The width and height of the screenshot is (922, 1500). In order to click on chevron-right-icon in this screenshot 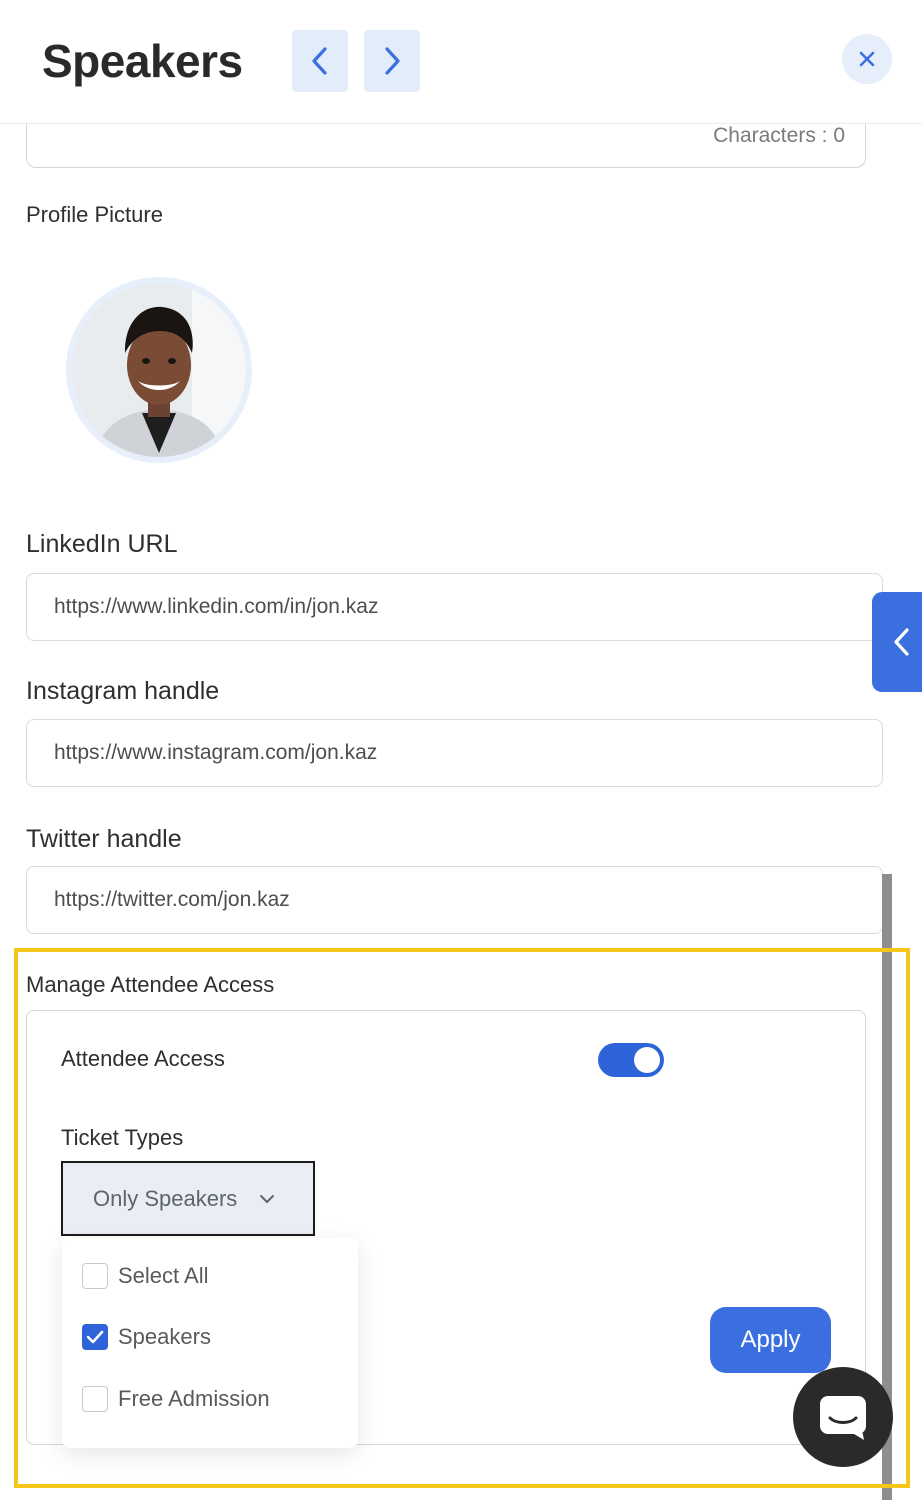, I will do `click(392, 61)`.